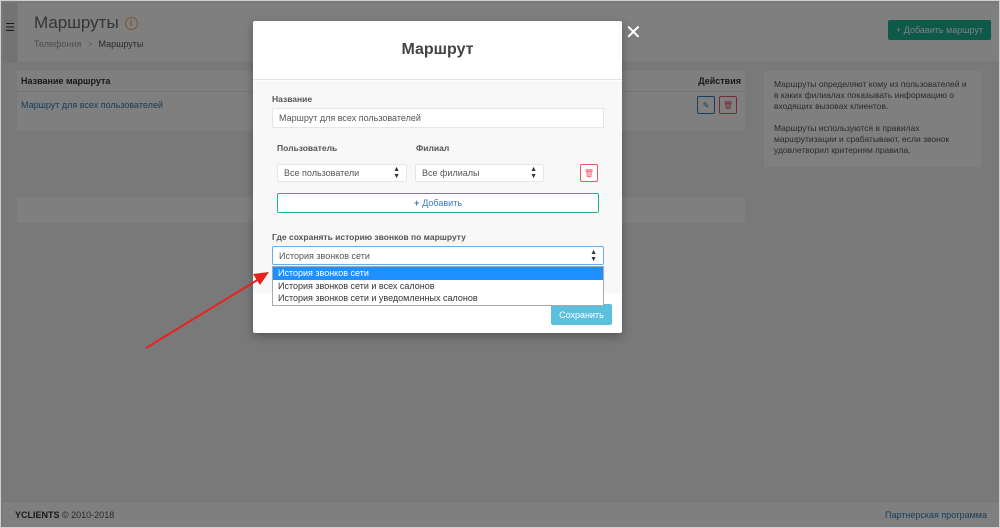 The height and width of the screenshot is (528, 1000). I want to click on branch-label: Филиал, so click(433, 148).